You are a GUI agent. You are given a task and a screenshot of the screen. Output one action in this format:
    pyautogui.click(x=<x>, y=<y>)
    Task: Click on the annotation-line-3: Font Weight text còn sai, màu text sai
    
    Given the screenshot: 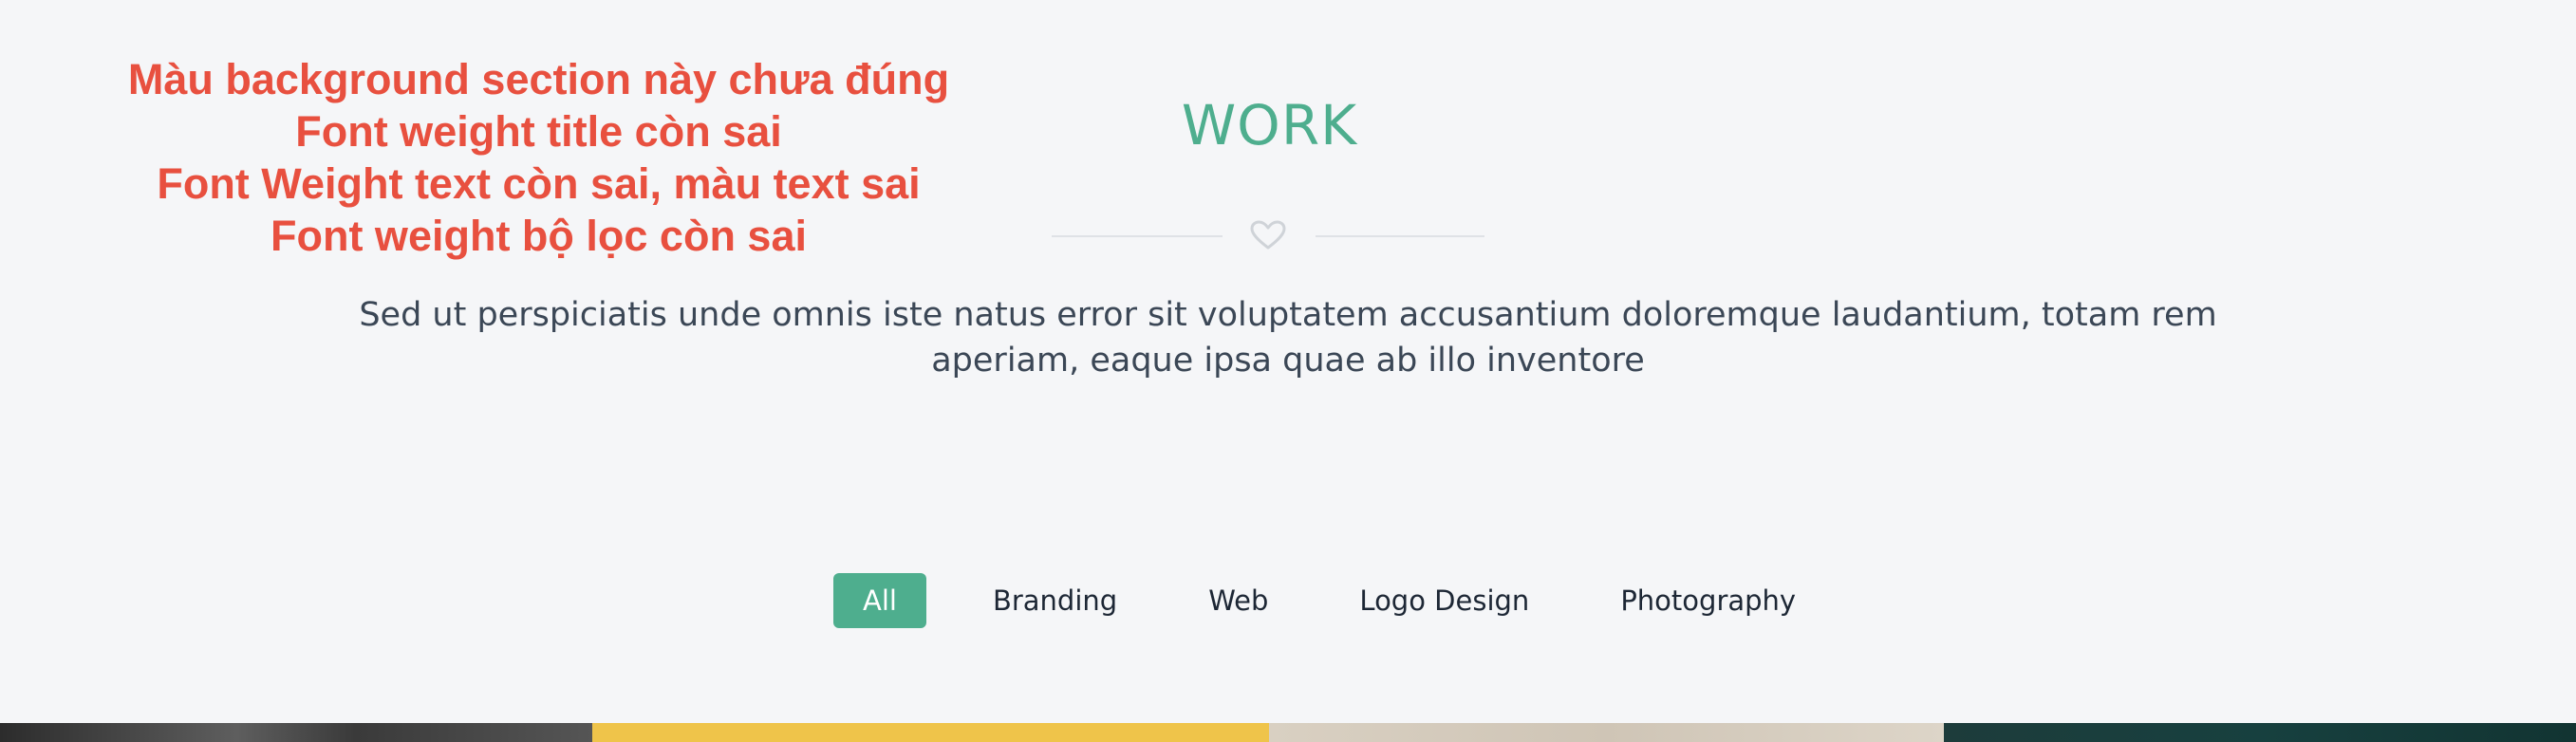 What is the action you would take?
    pyautogui.click(x=539, y=183)
    